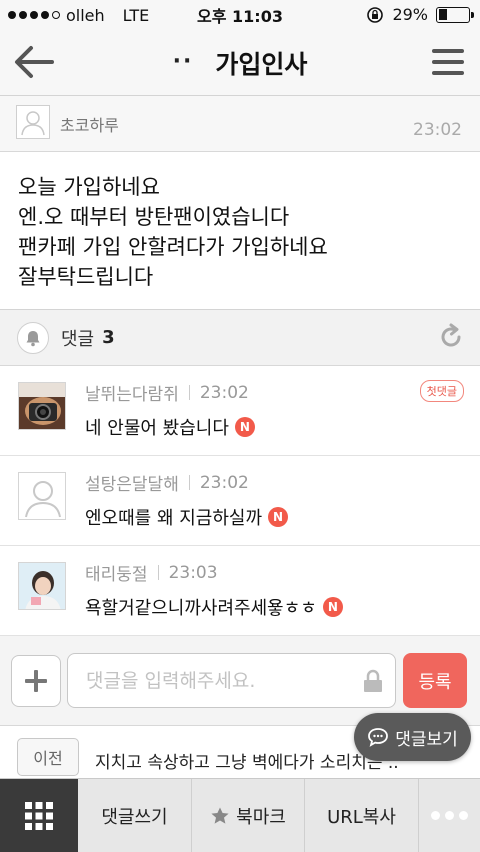 This screenshot has width=480, height=852. I want to click on refresh-icon, so click(451, 335).